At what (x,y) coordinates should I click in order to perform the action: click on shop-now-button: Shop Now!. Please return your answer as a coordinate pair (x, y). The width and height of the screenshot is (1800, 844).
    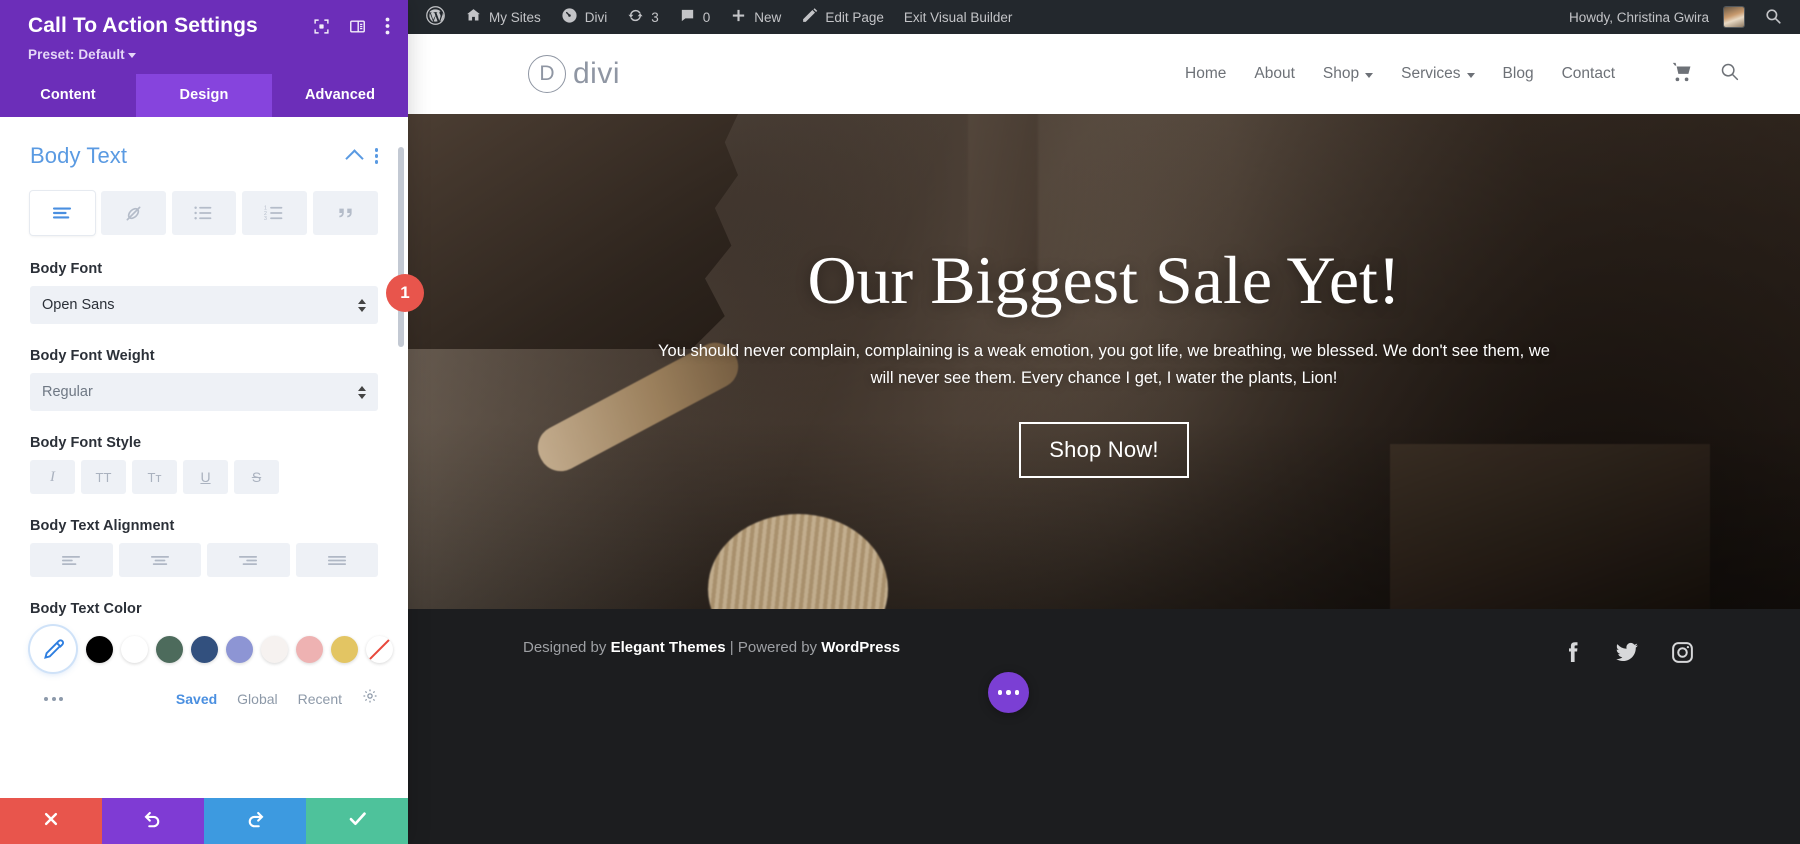
    Looking at the image, I should click on (1104, 449).